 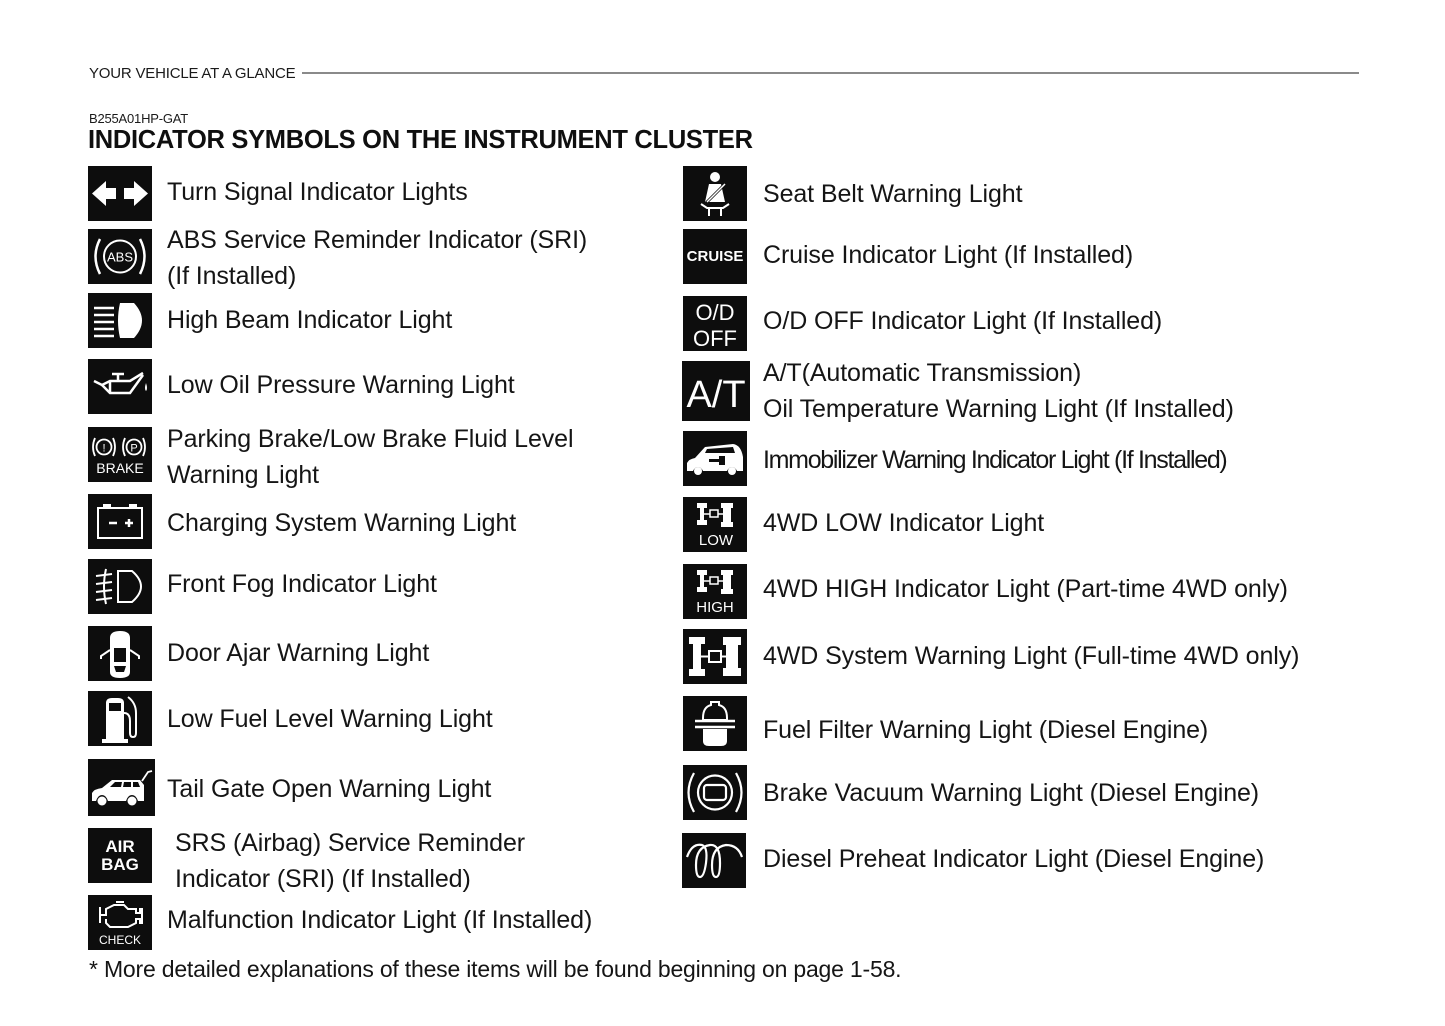 What do you see at coordinates (120, 922) in the screenshot?
I see `check-engine-icon: CHECK` at bounding box center [120, 922].